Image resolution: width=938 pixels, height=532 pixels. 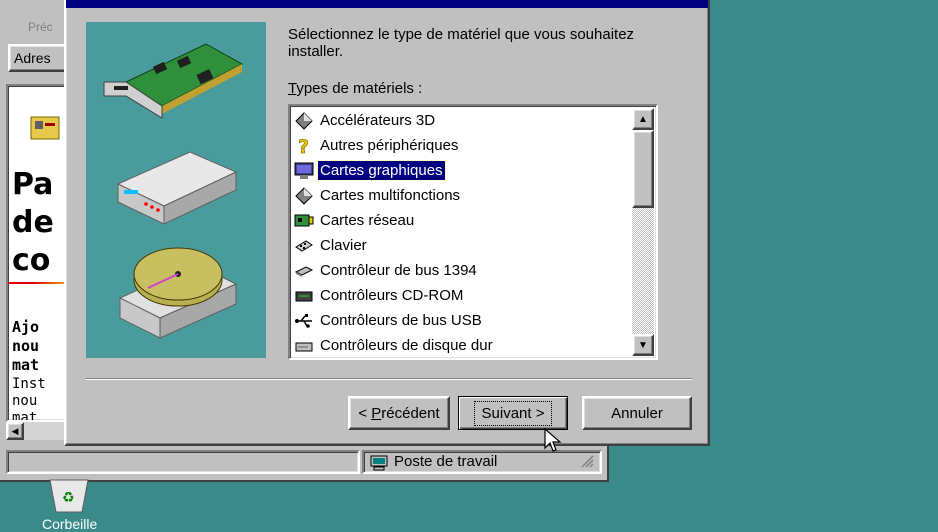 I want to click on scroll-thumb, so click(x=643, y=169).